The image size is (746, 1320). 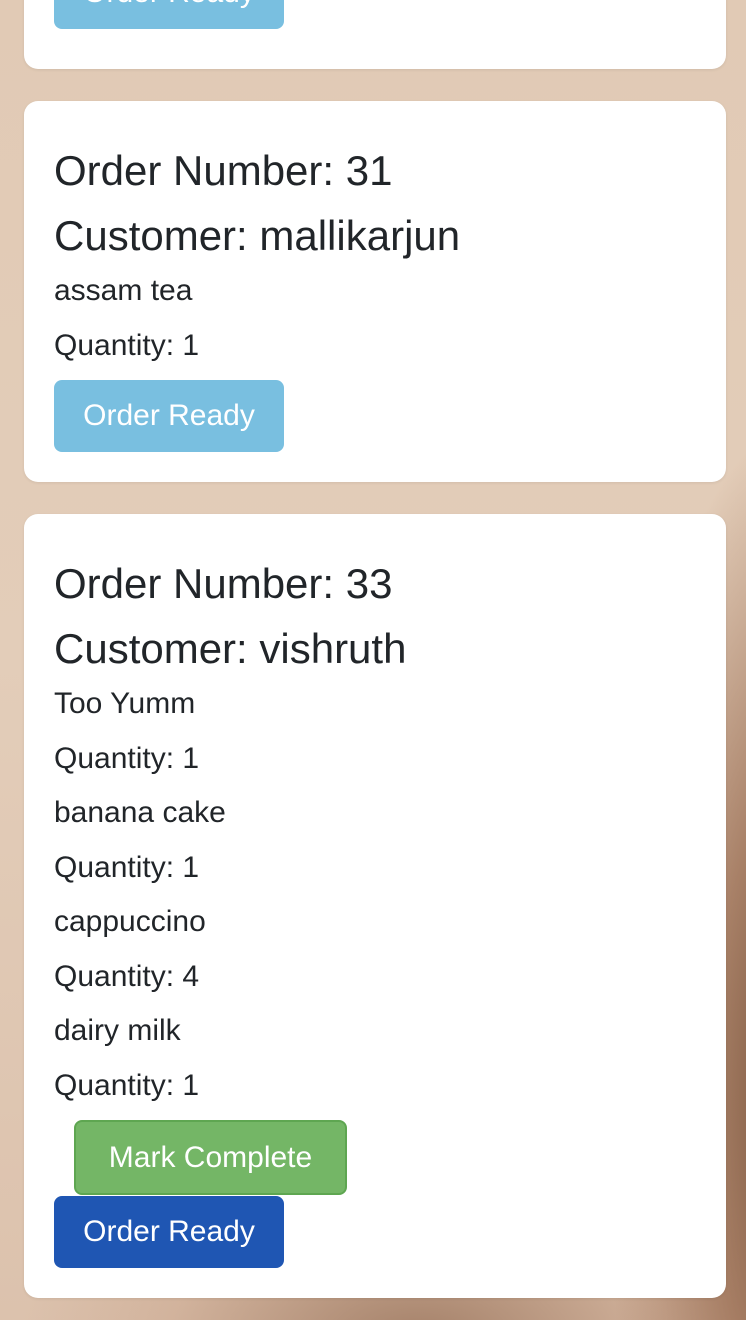 I want to click on order-number: Order Number: 31, so click(x=223, y=170).